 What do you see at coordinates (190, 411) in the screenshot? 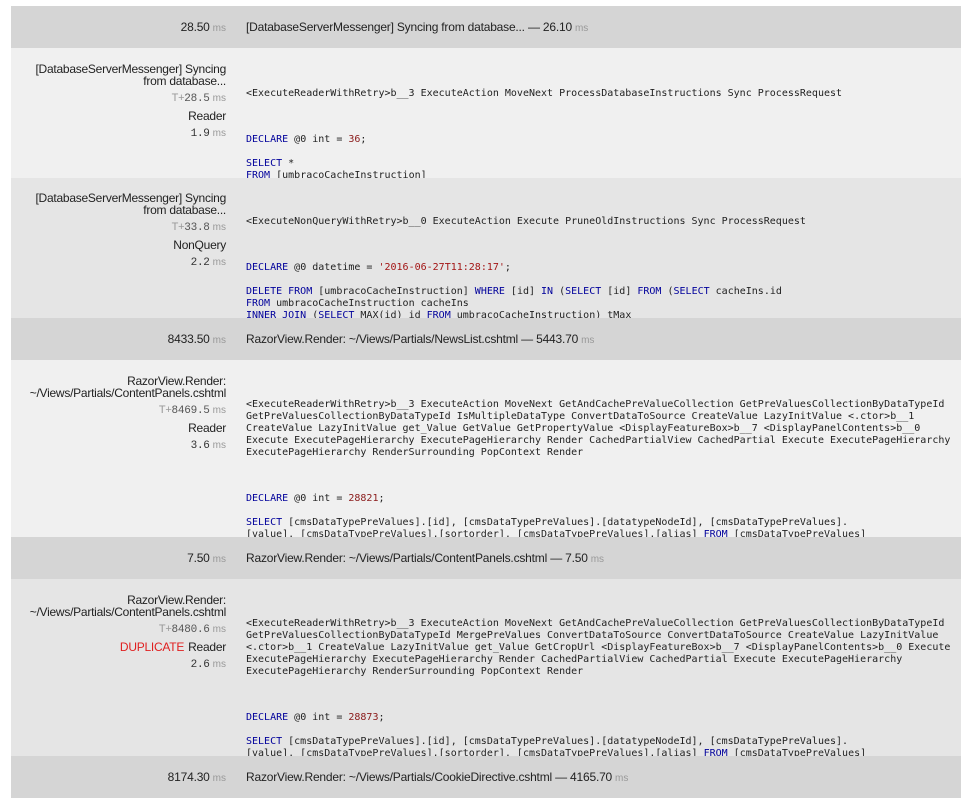
I see `sql-start-value: 8469.5` at bounding box center [190, 411].